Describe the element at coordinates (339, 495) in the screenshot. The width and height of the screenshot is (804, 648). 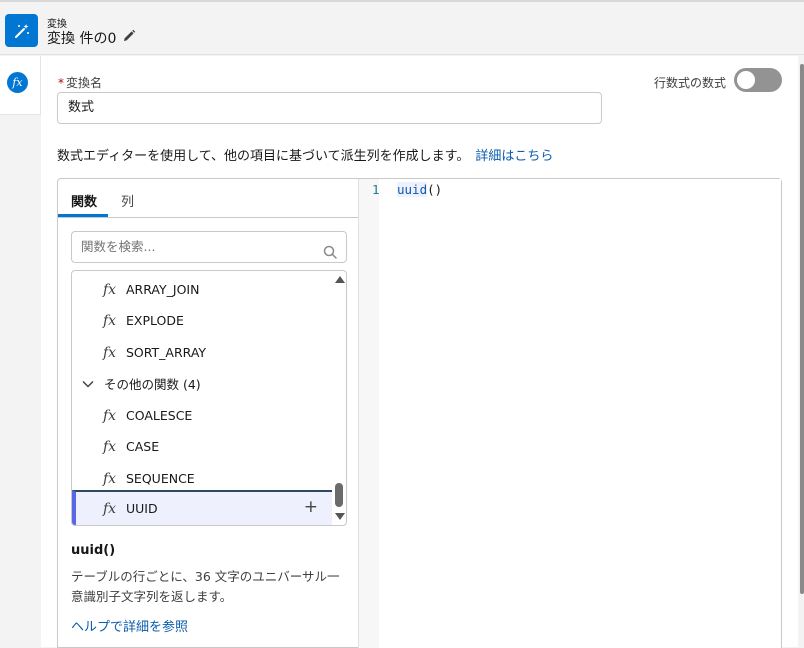
I see `scroll-thumb` at that location.